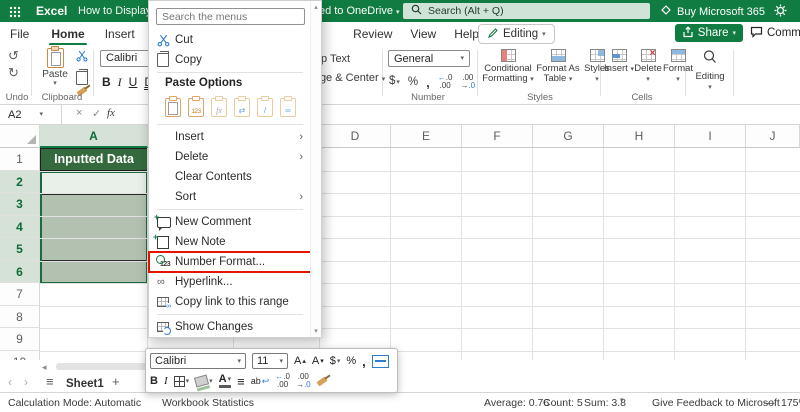 The image size is (800, 412). Describe the element at coordinates (173, 106) in the screenshot. I see `paste-icon` at that location.